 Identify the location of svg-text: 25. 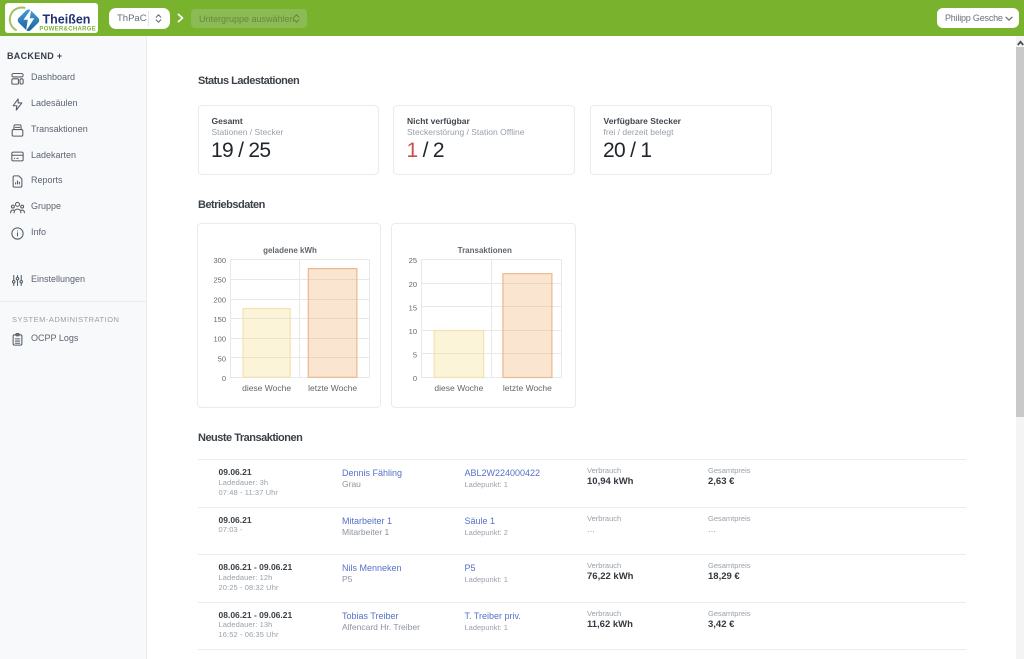
(412, 260).